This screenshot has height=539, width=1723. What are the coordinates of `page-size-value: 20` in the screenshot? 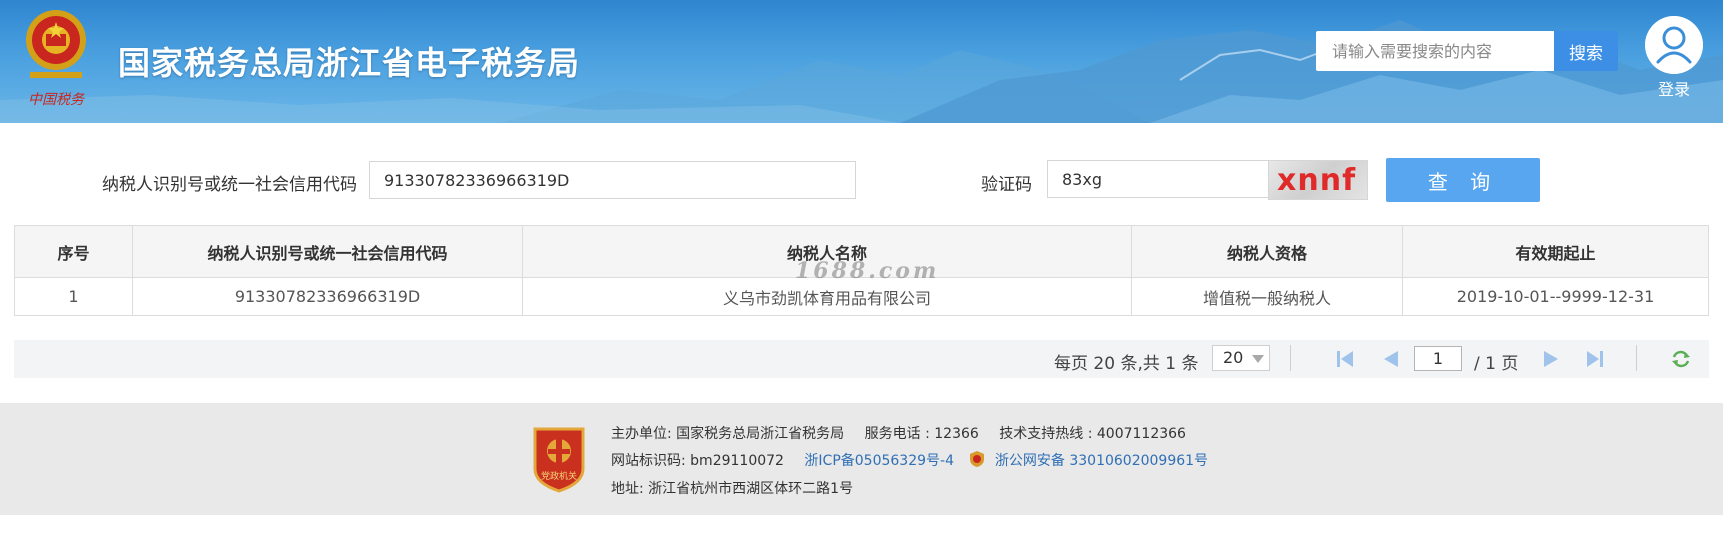 It's located at (1233, 357).